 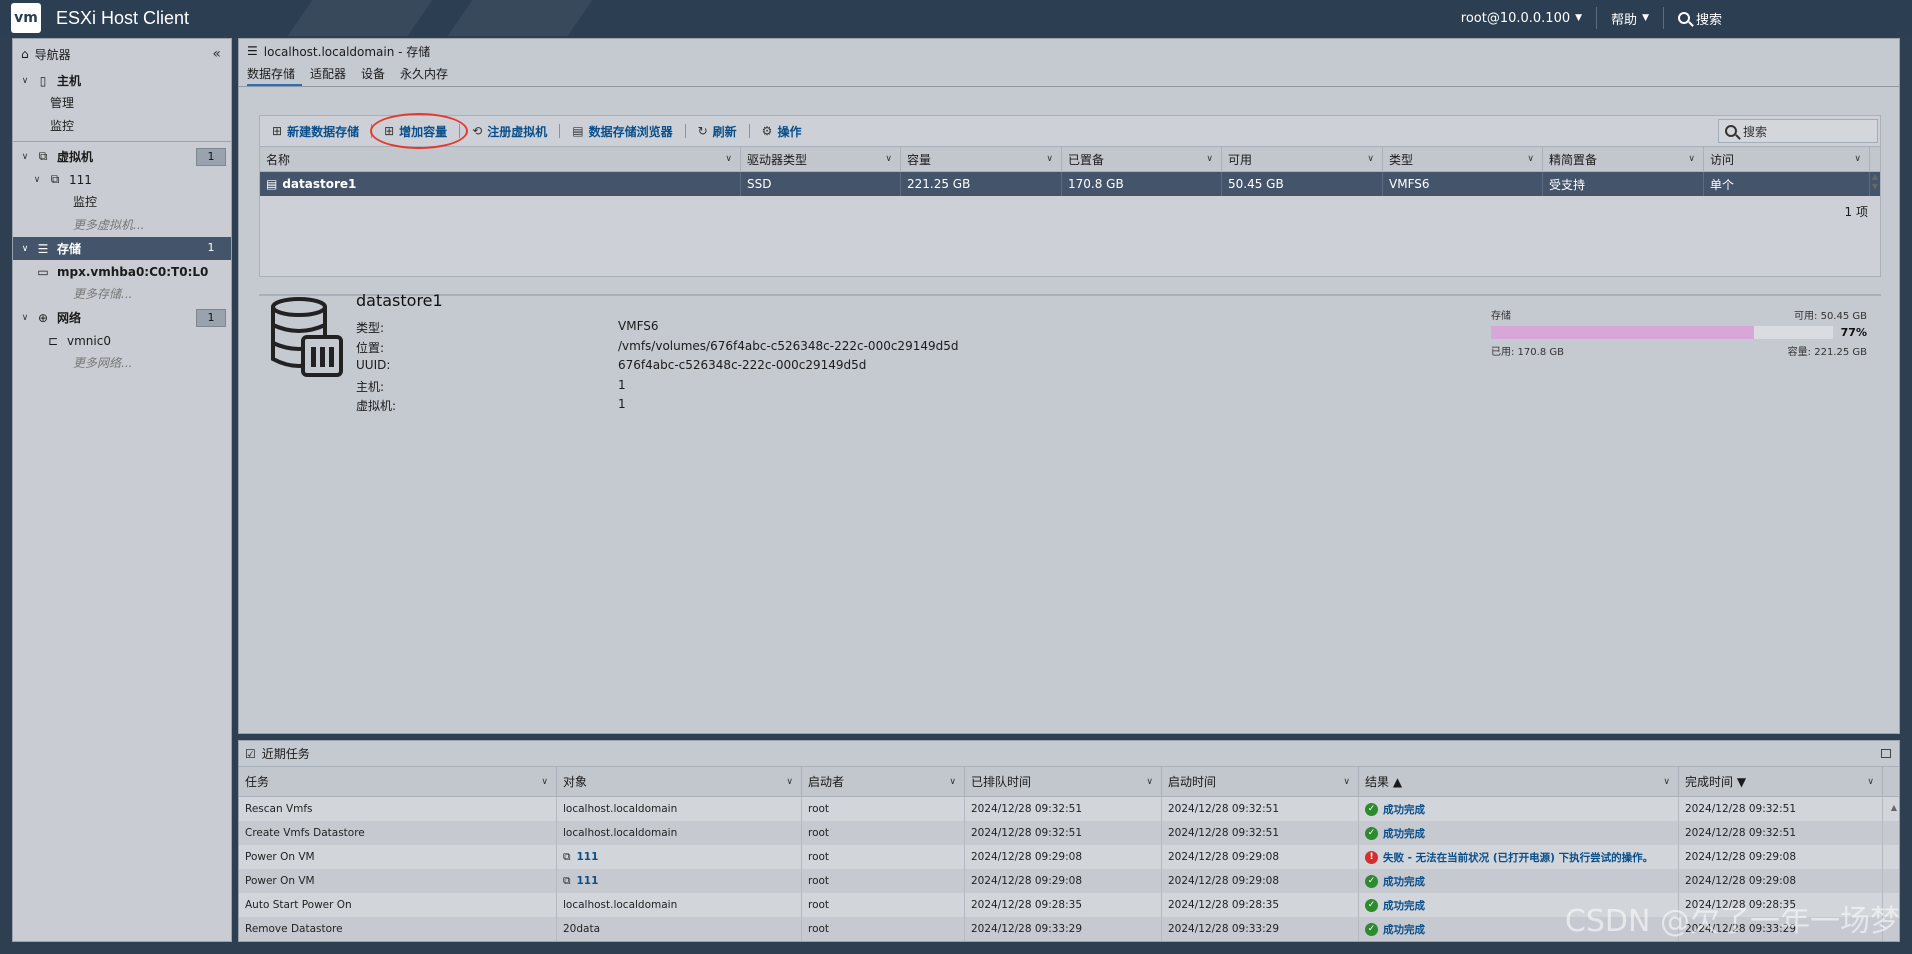 What do you see at coordinates (427, 74) in the screenshot?
I see `tab-persistent-memory: 永久内存` at bounding box center [427, 74].